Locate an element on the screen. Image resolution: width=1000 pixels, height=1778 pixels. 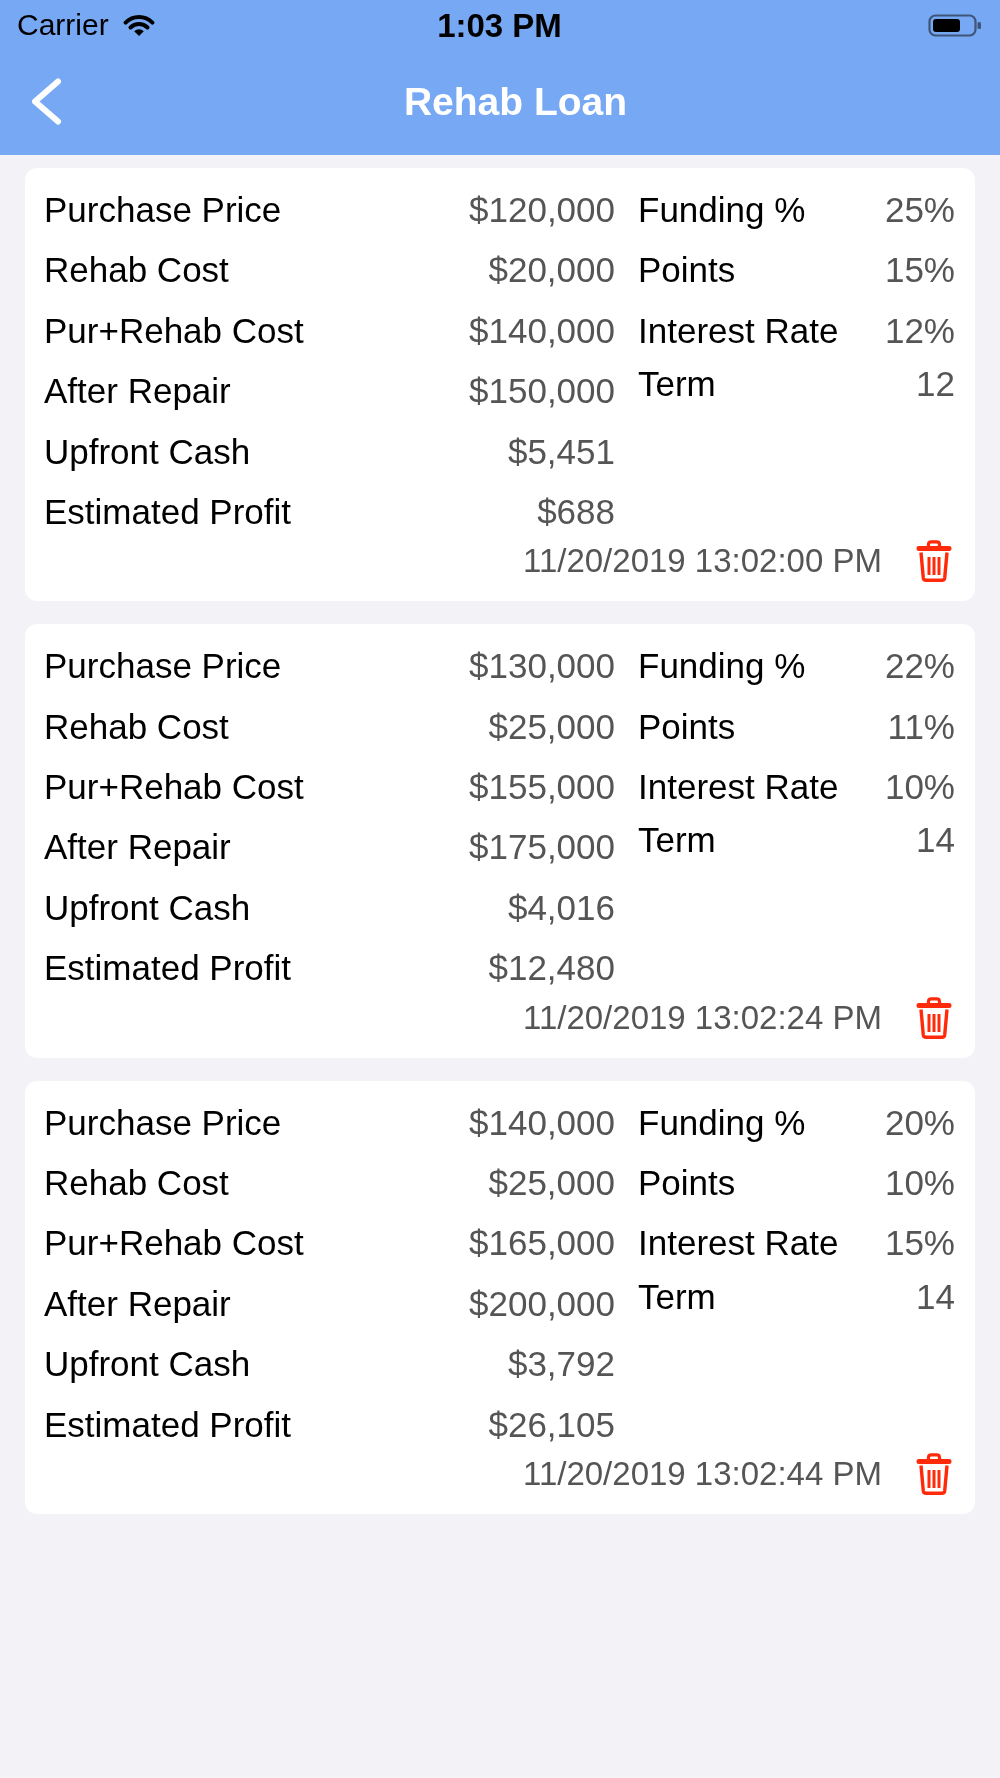
detail-label-value: $688 is located at coordinates (576, 512).